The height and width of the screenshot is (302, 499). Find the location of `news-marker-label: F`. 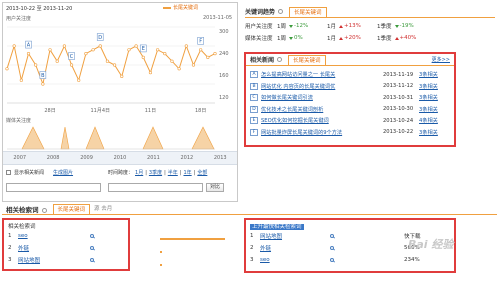

news-marker-label: F is located at coordinates (200, 42).